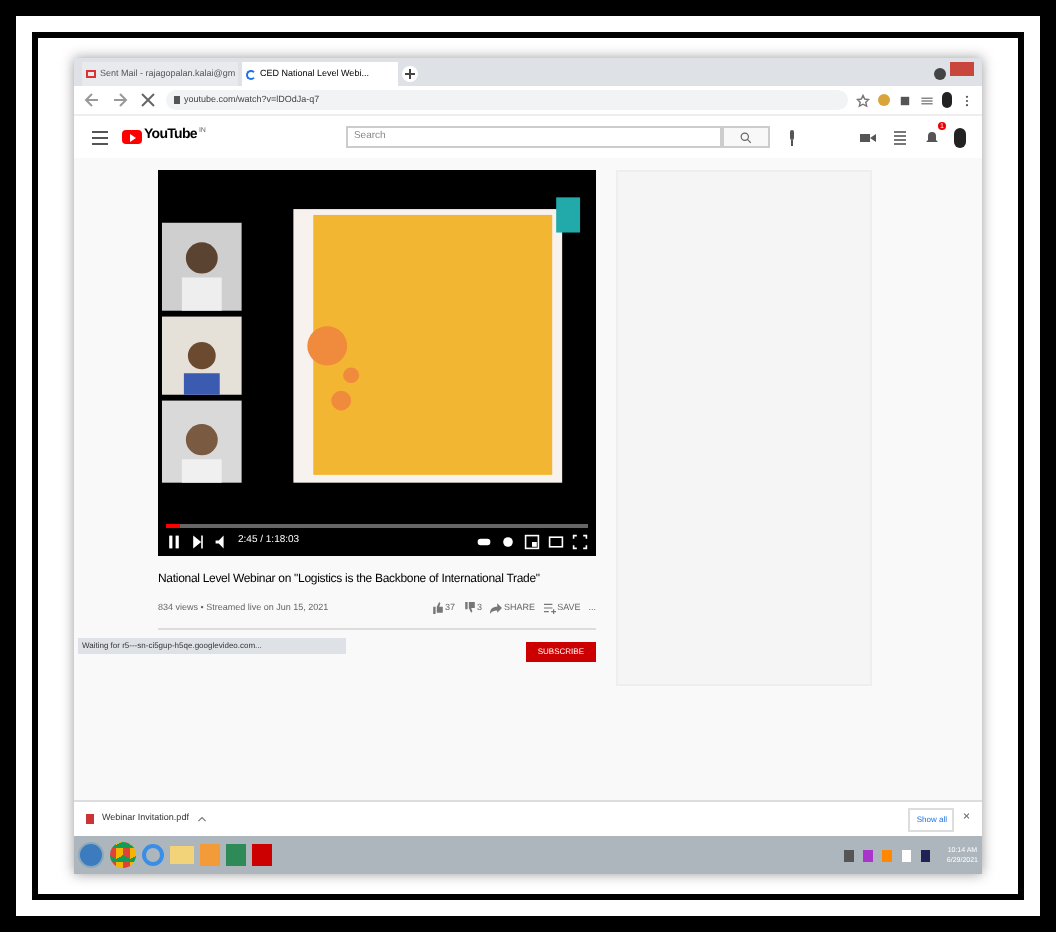  Describe the element at coordinates (940, 74) in the screenshot. I see `profile-icon` at that location.